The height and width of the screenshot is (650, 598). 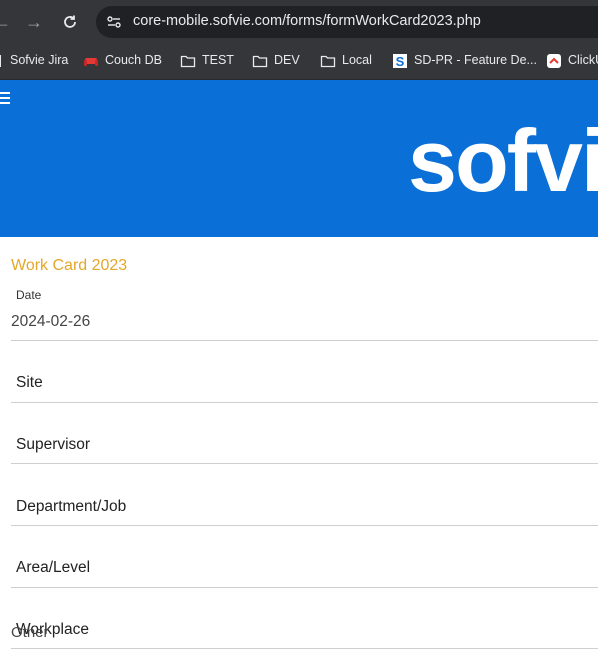 I want to click on couch-icon, so click(x=91, y=62).